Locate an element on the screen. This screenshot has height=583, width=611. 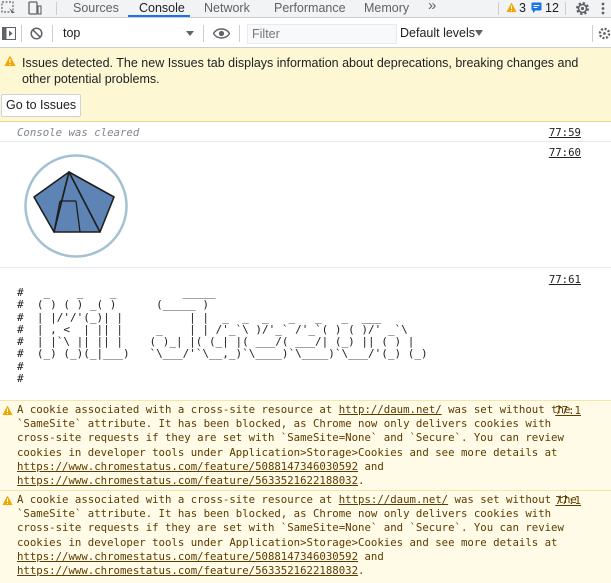
log-levels-dropdown: Default levels is located at coordinates (437, 33).